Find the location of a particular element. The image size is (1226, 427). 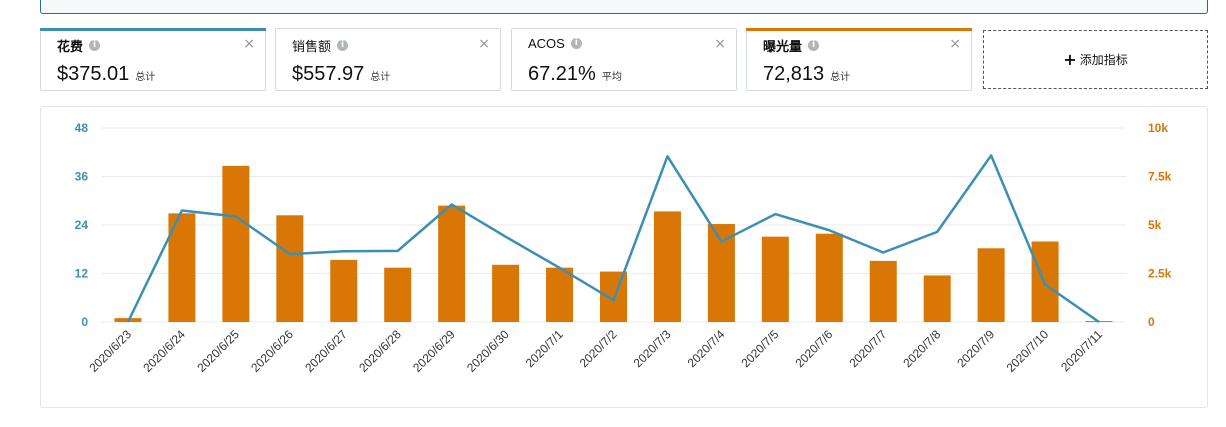

metric-value: $375.01 总计 is located at coordinates (106, 74).